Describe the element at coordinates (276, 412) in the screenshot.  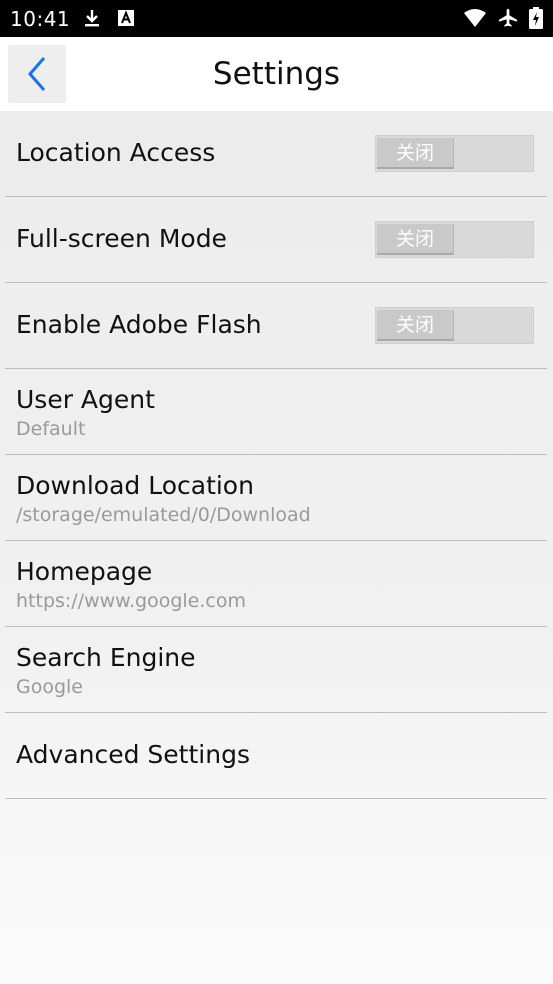
I see `user-agent-row: User Agent Default` at that location.